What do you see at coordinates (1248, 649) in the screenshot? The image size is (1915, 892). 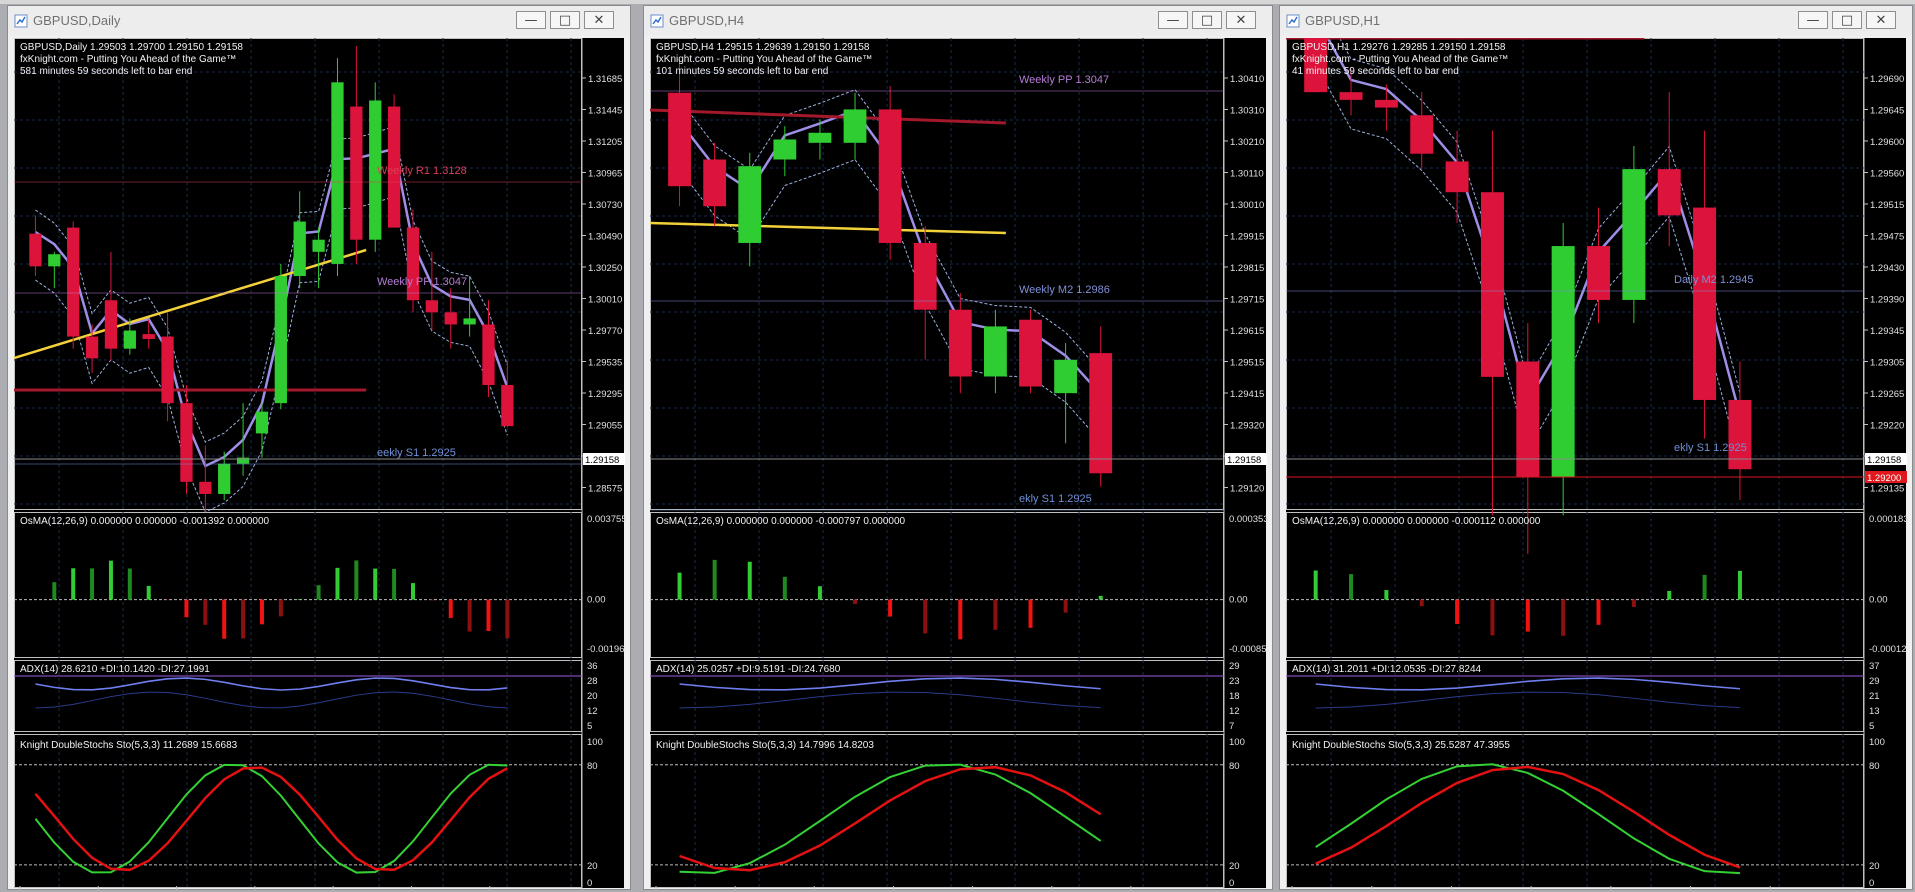 I see `osma-tick-label: -0.000852` at bounding box center [1248, 649].